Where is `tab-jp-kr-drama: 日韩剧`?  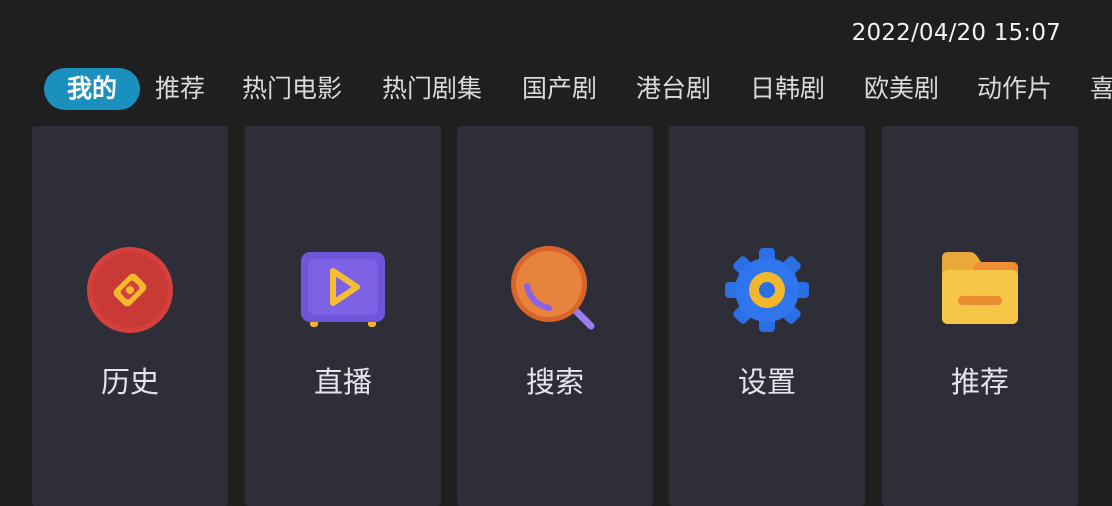 tab-jp-kr-drama: 日韩剧 is located at coordinates (787, 89).